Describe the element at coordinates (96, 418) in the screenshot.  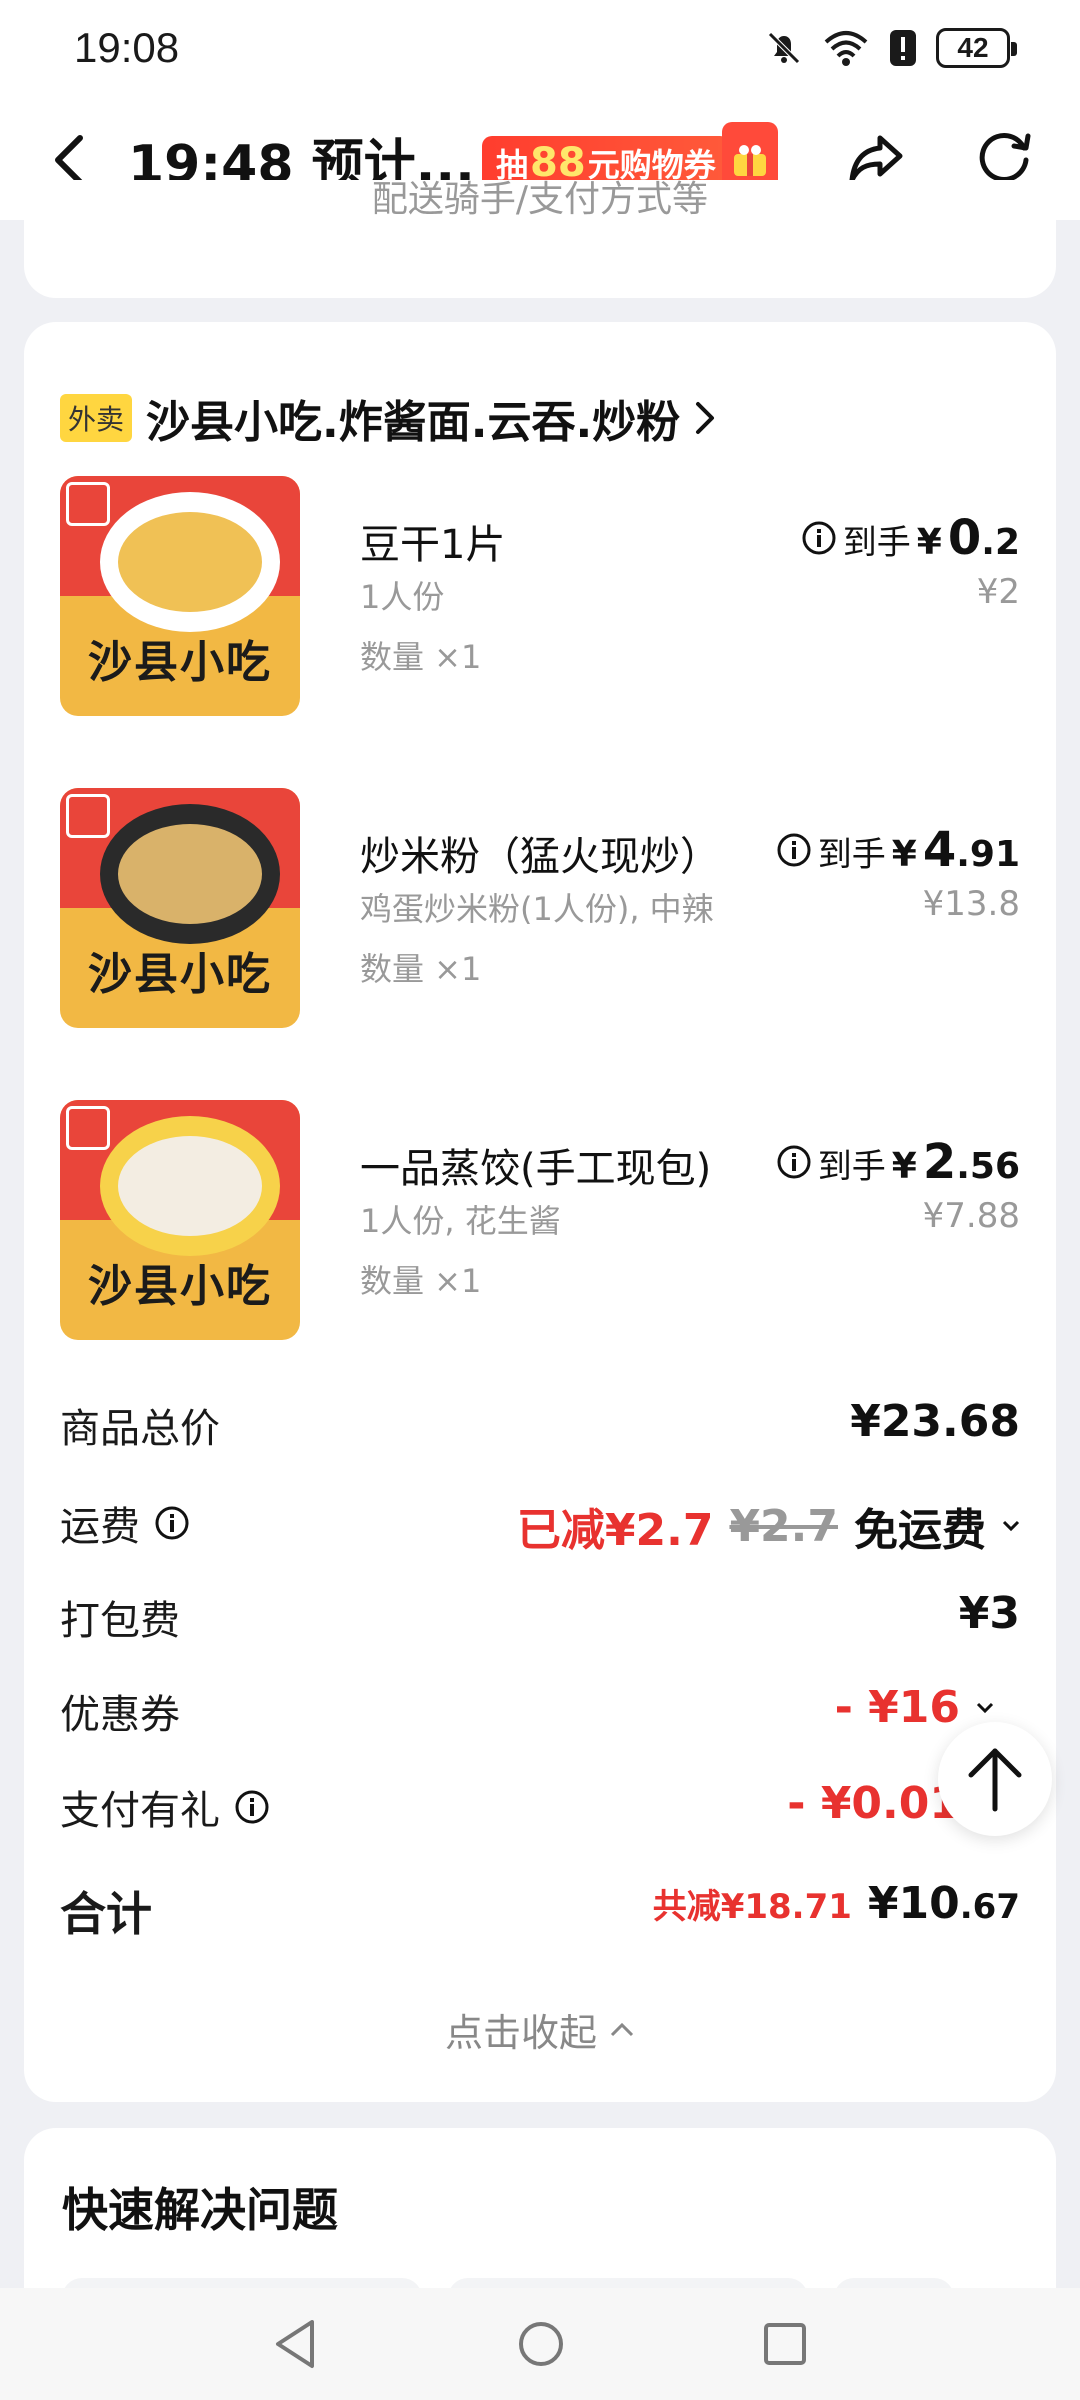
I see `takeout-tag: 外卖` at that location.